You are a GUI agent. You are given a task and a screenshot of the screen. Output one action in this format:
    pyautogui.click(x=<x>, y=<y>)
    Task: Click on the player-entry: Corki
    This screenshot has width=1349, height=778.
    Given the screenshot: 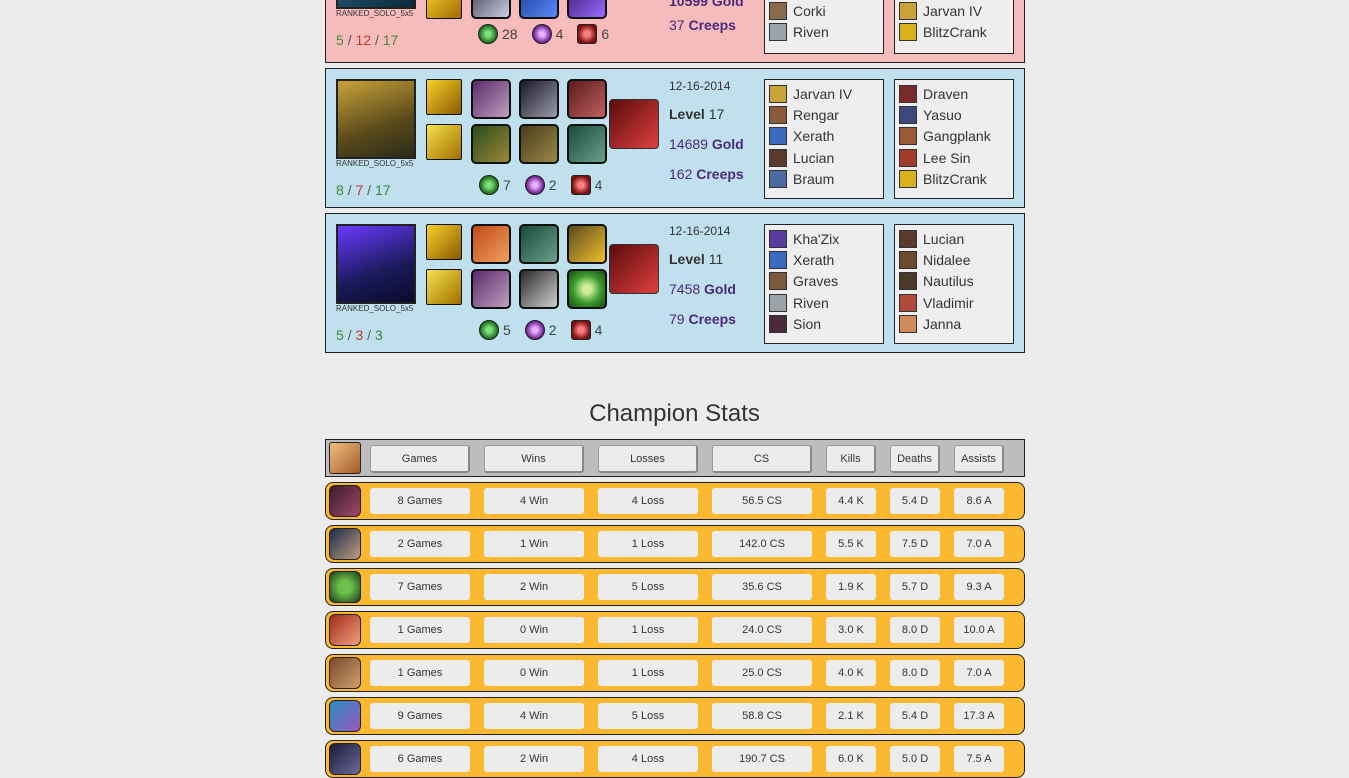 What is the action you would take?
    pyautogui.click(x=824, y=10)
    